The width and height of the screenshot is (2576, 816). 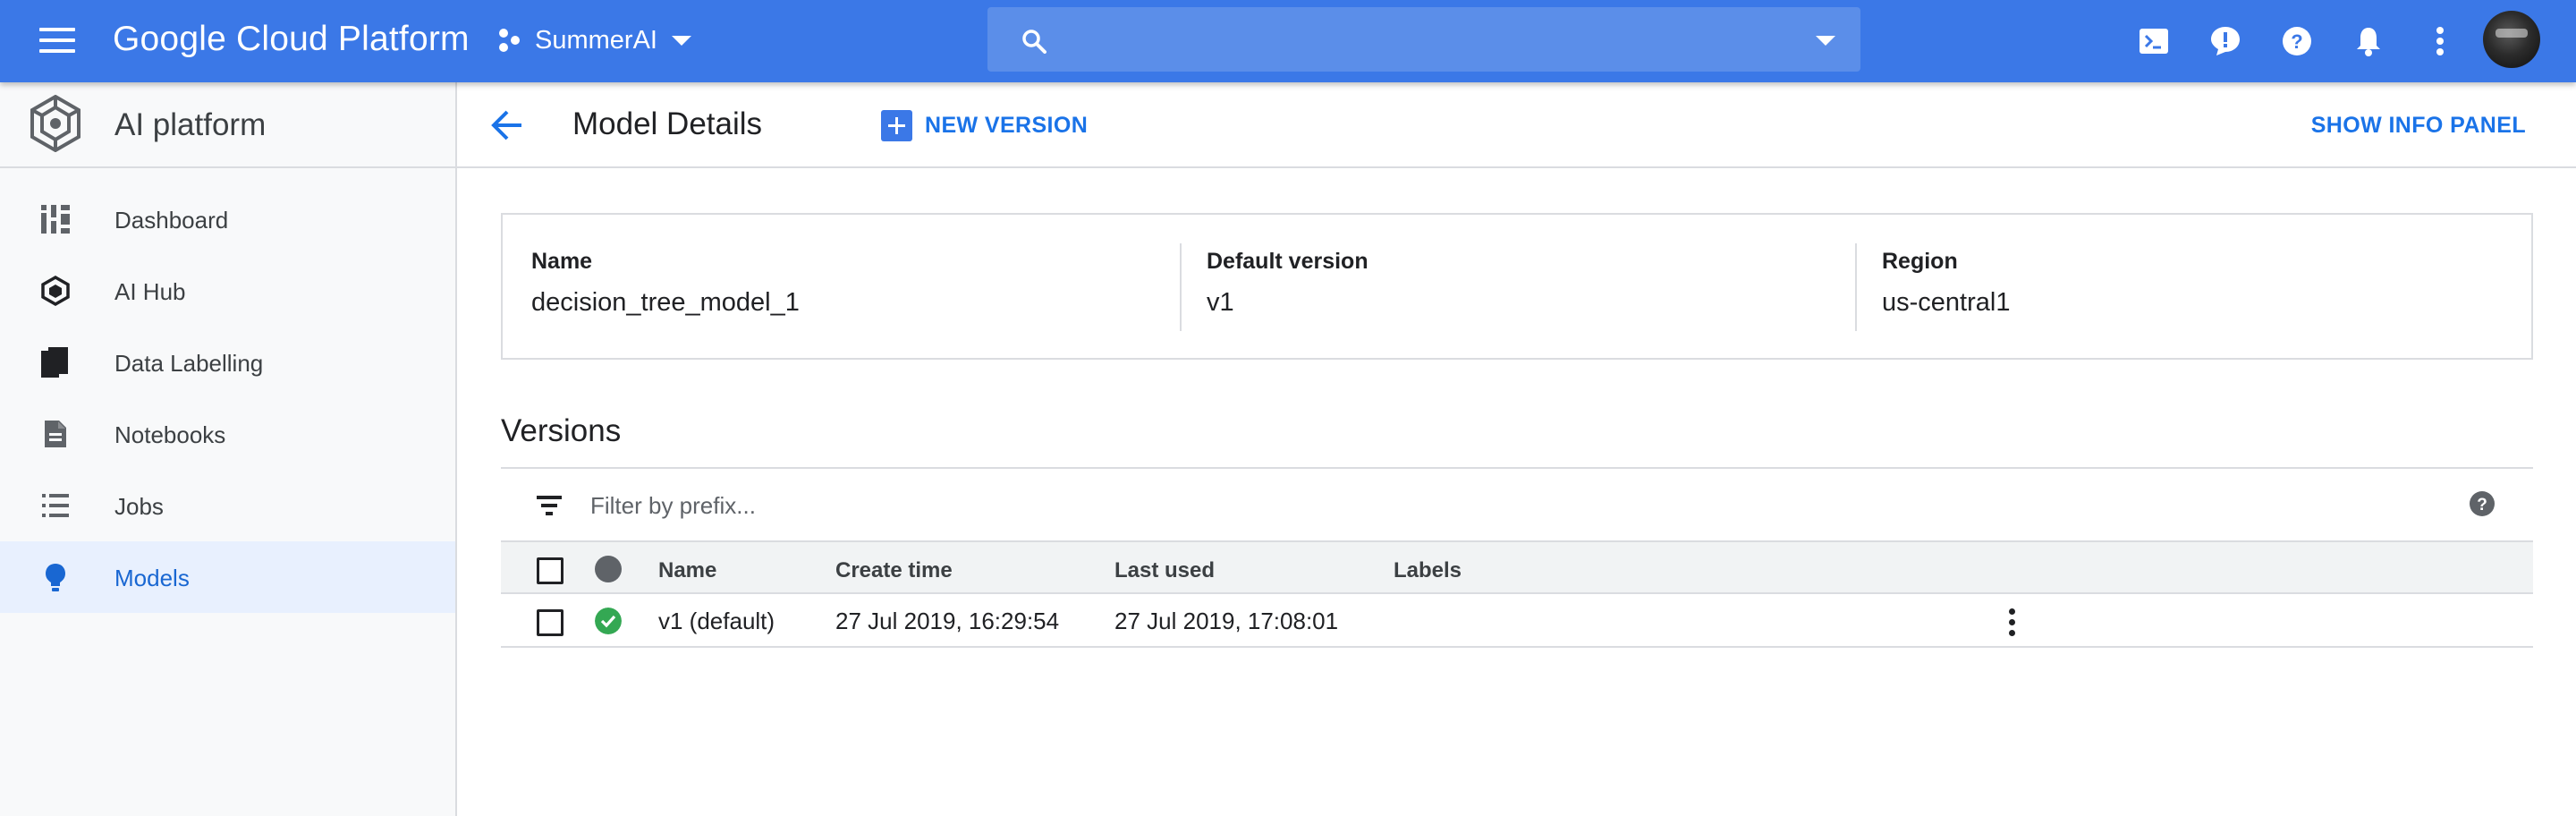 I want to click on ai-platform-logo-icon, so click(x=55, y=123).